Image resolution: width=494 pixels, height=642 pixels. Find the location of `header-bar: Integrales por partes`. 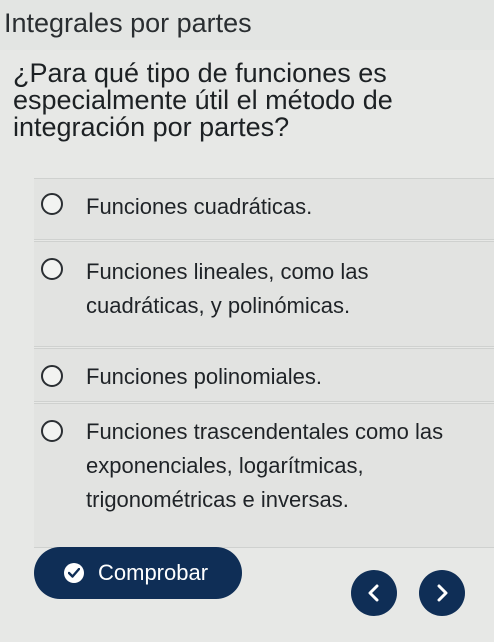

header-bar: Integrales por partes is located at coordinates (247, 25).